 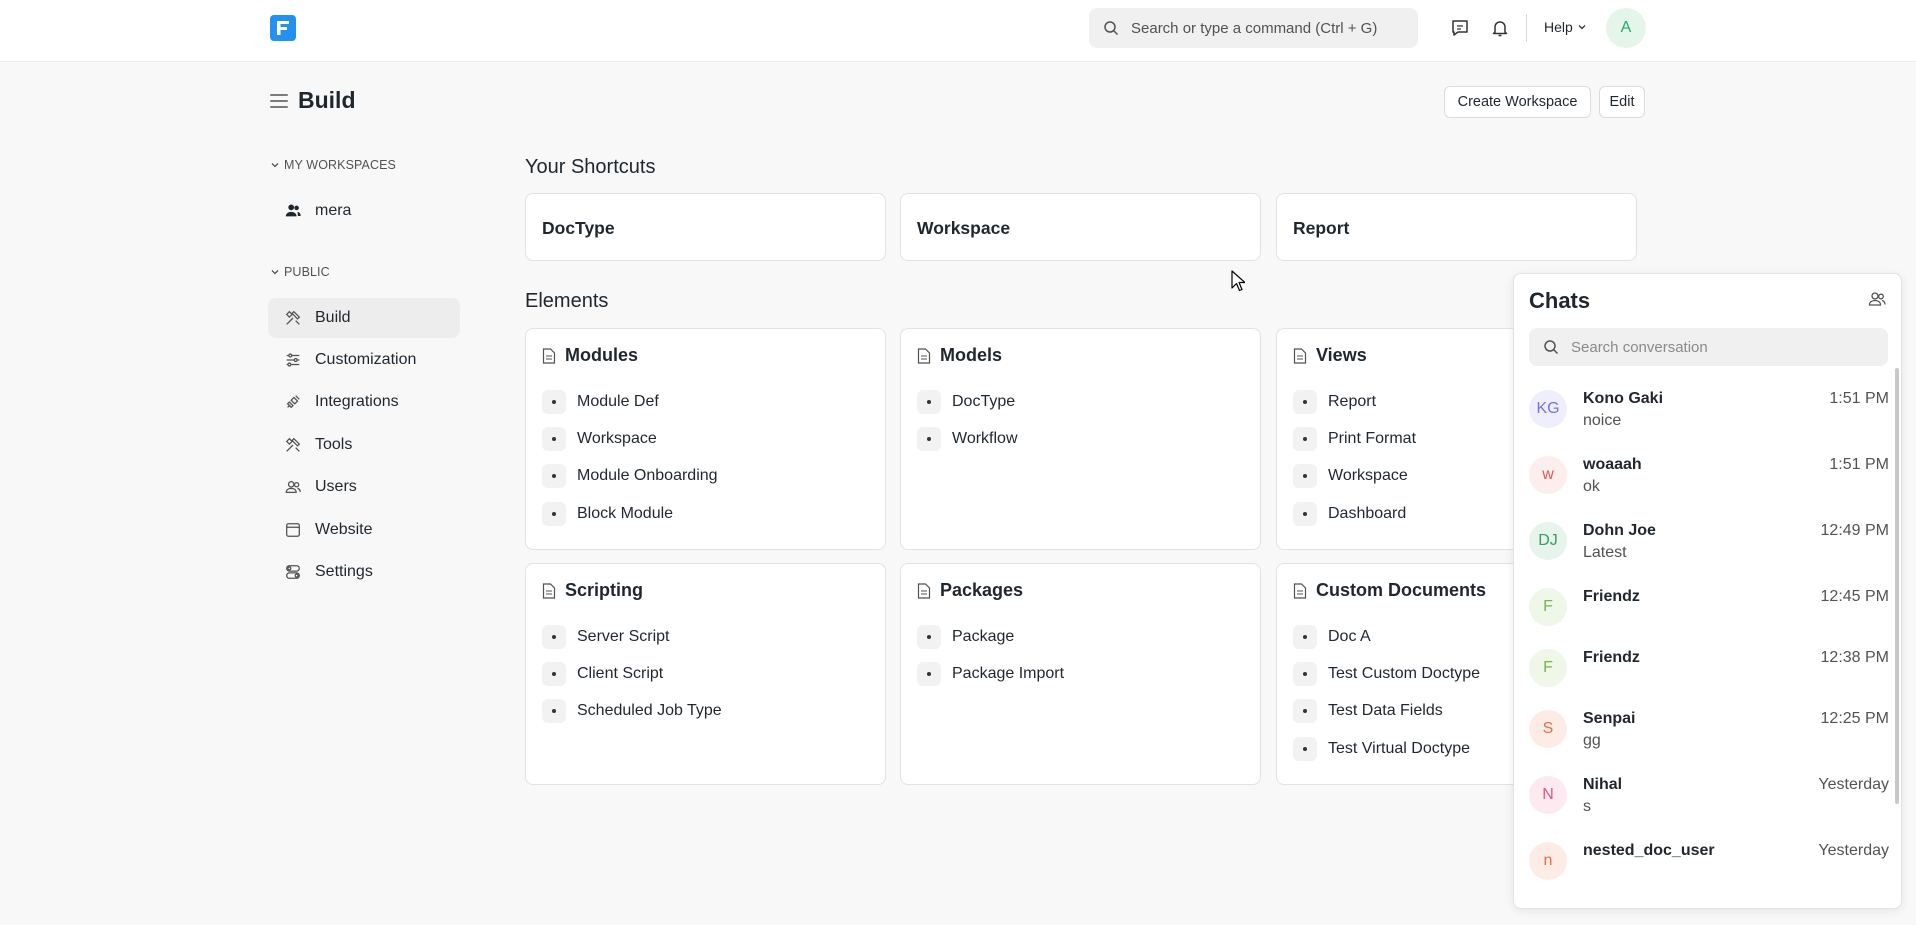 I want to click on chat-search-placeholder: Search conversation, so click(x=1639, y=347).